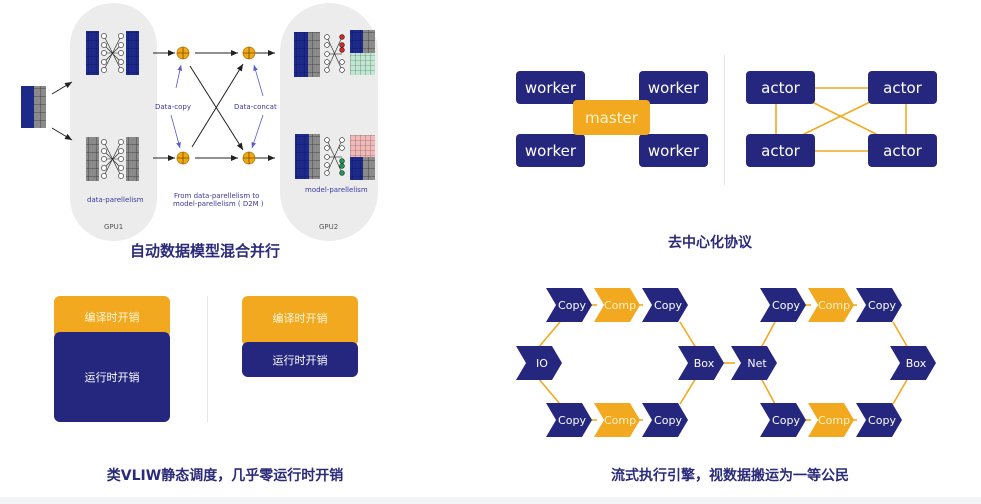  What do you see at coordinates (542, 363) in the screenshot?
I see `stream-source-node-label: IO` at bounding box center [542, 363].